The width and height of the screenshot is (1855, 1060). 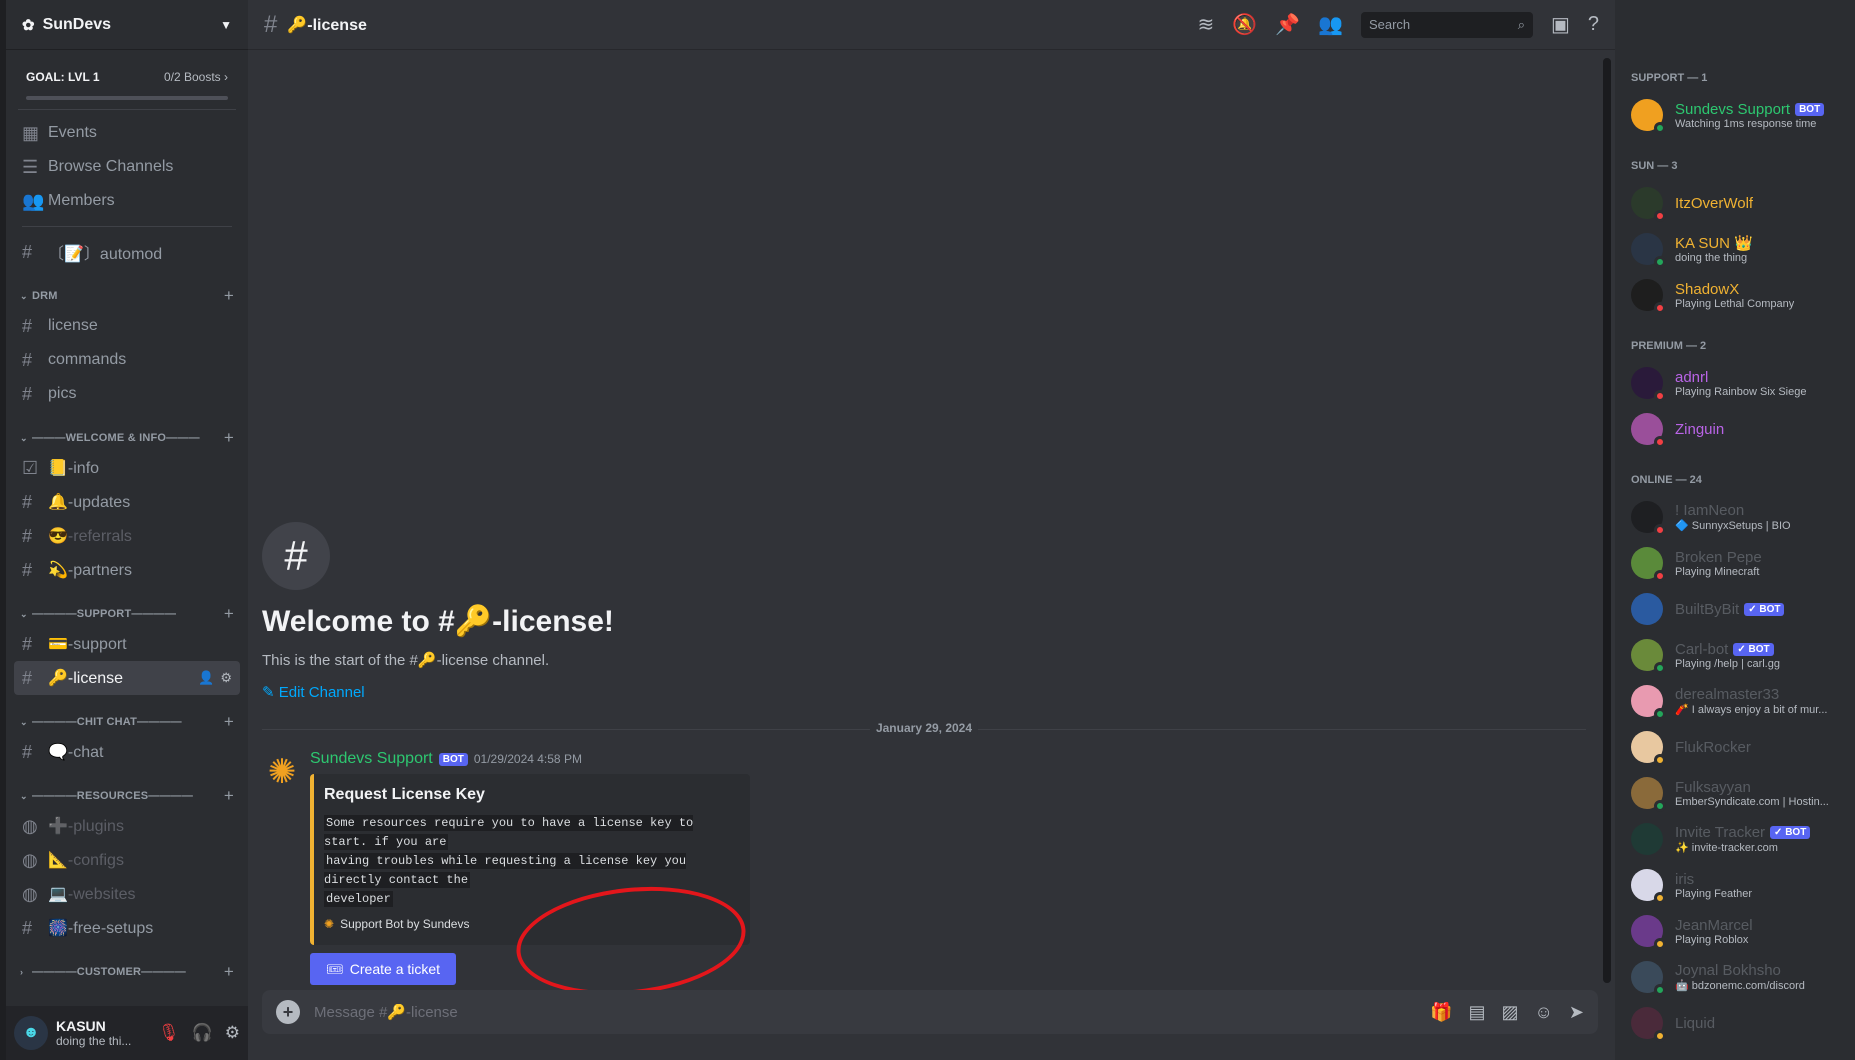 I want to click on notification-bell-icon: 🔕, so click(x=1244, y=24).